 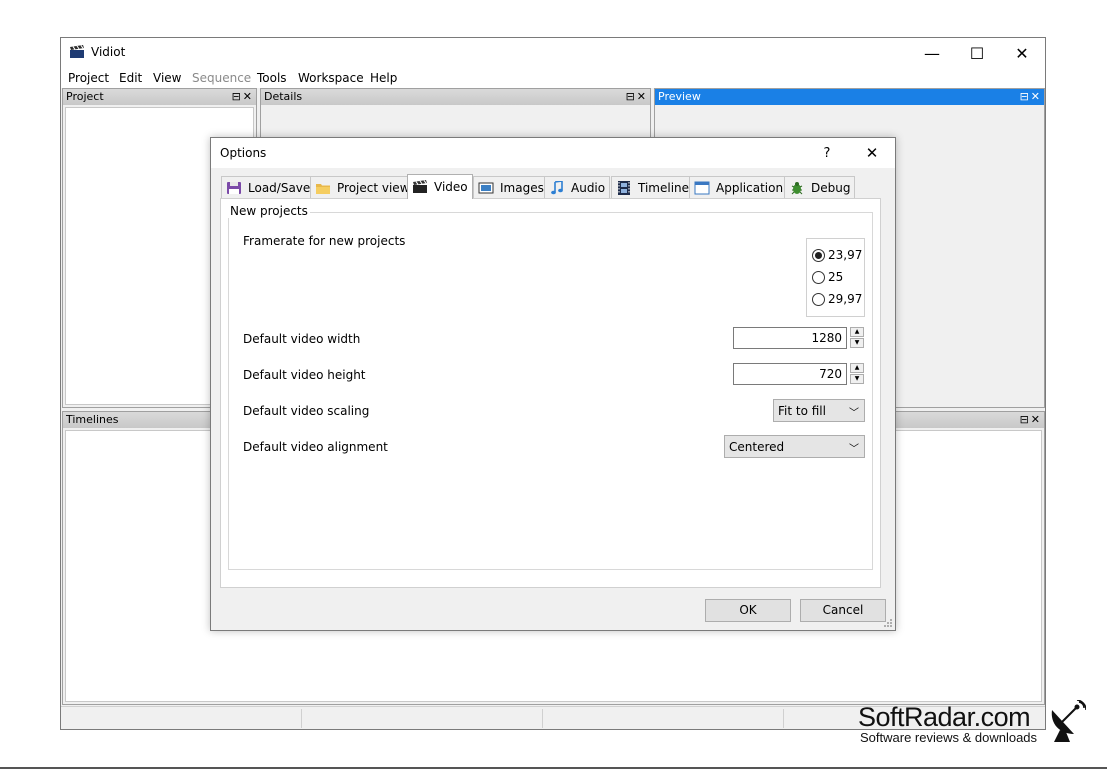 I want to click on tab-audio: Audio, so click(x=577, y=187).